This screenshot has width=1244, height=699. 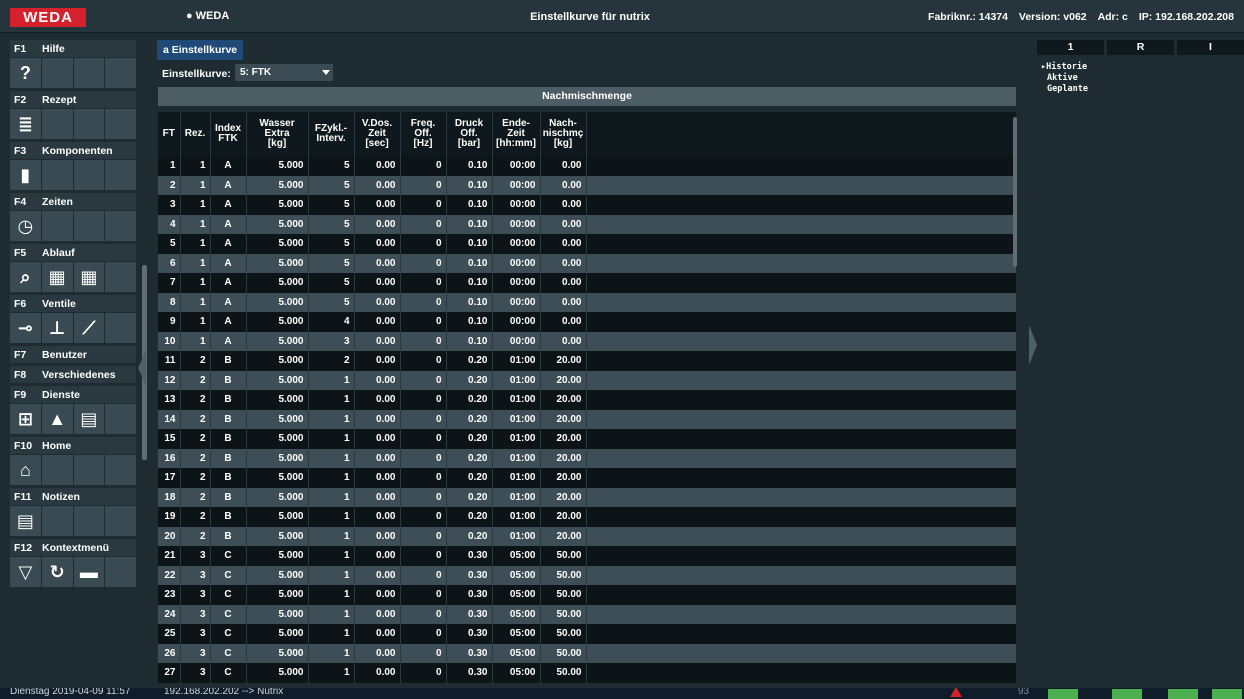 What do you see at coordinates (57, 73) in the screenshot?
I see `tile-f1-1-icon` at bounding box center [57, 73].